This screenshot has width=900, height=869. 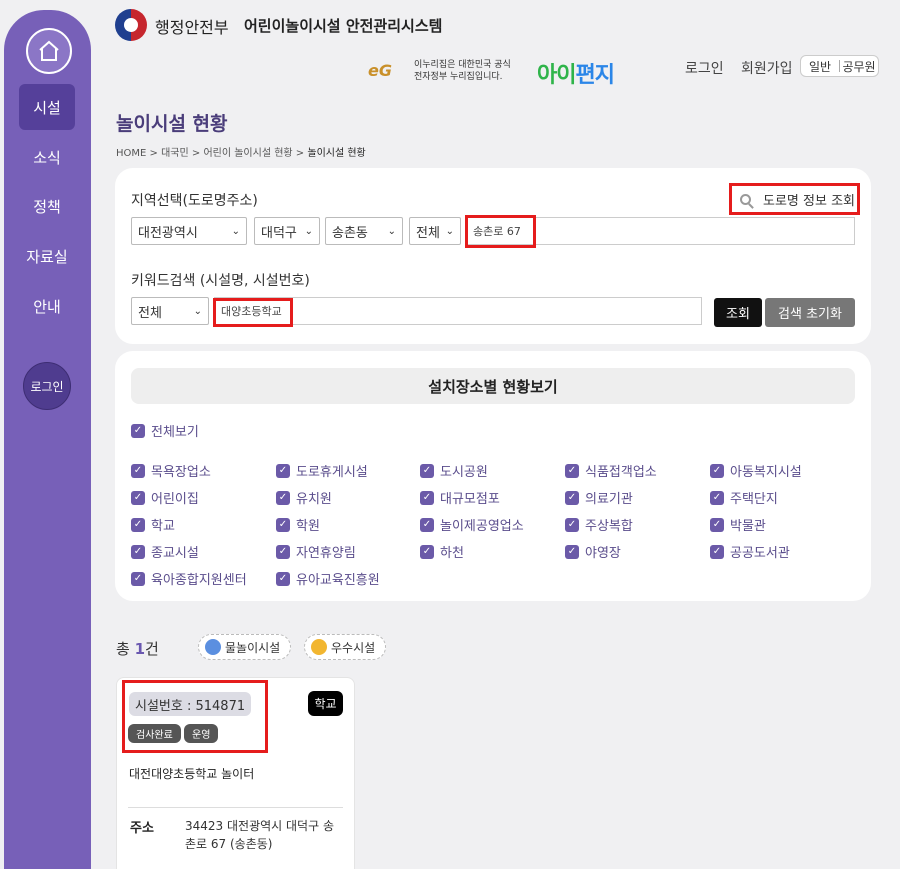 I want to click on checkbox-all: ✓ 전체보기, so click(x=165, y=430).